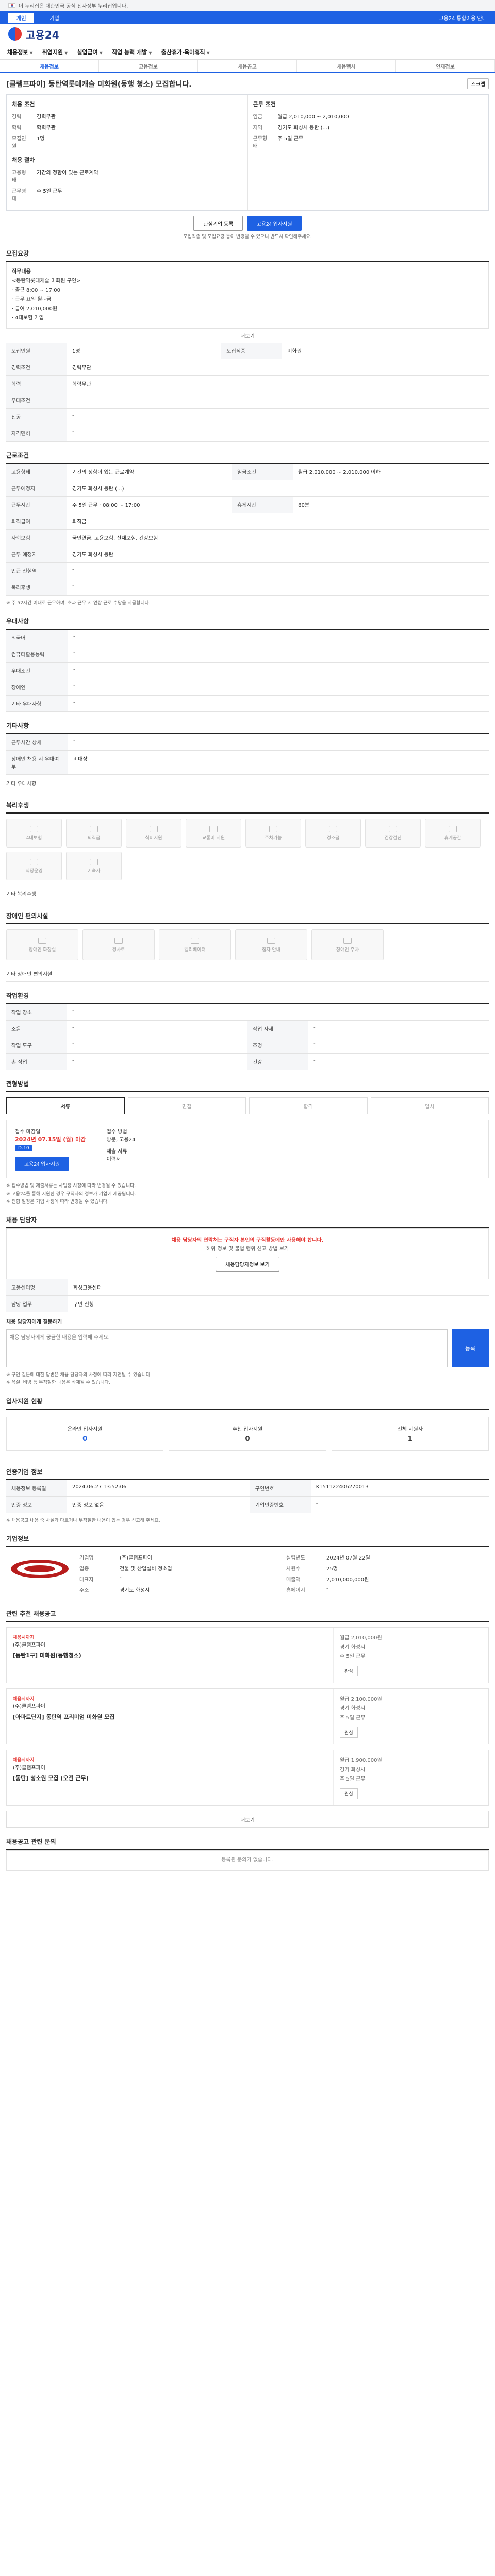 This screenshot has height=2576, width=495. What do you see at coordinates (247, 783) in the screenshot?
I see `extra-link: 기타 우대사항` at bounding box center [247, 783].